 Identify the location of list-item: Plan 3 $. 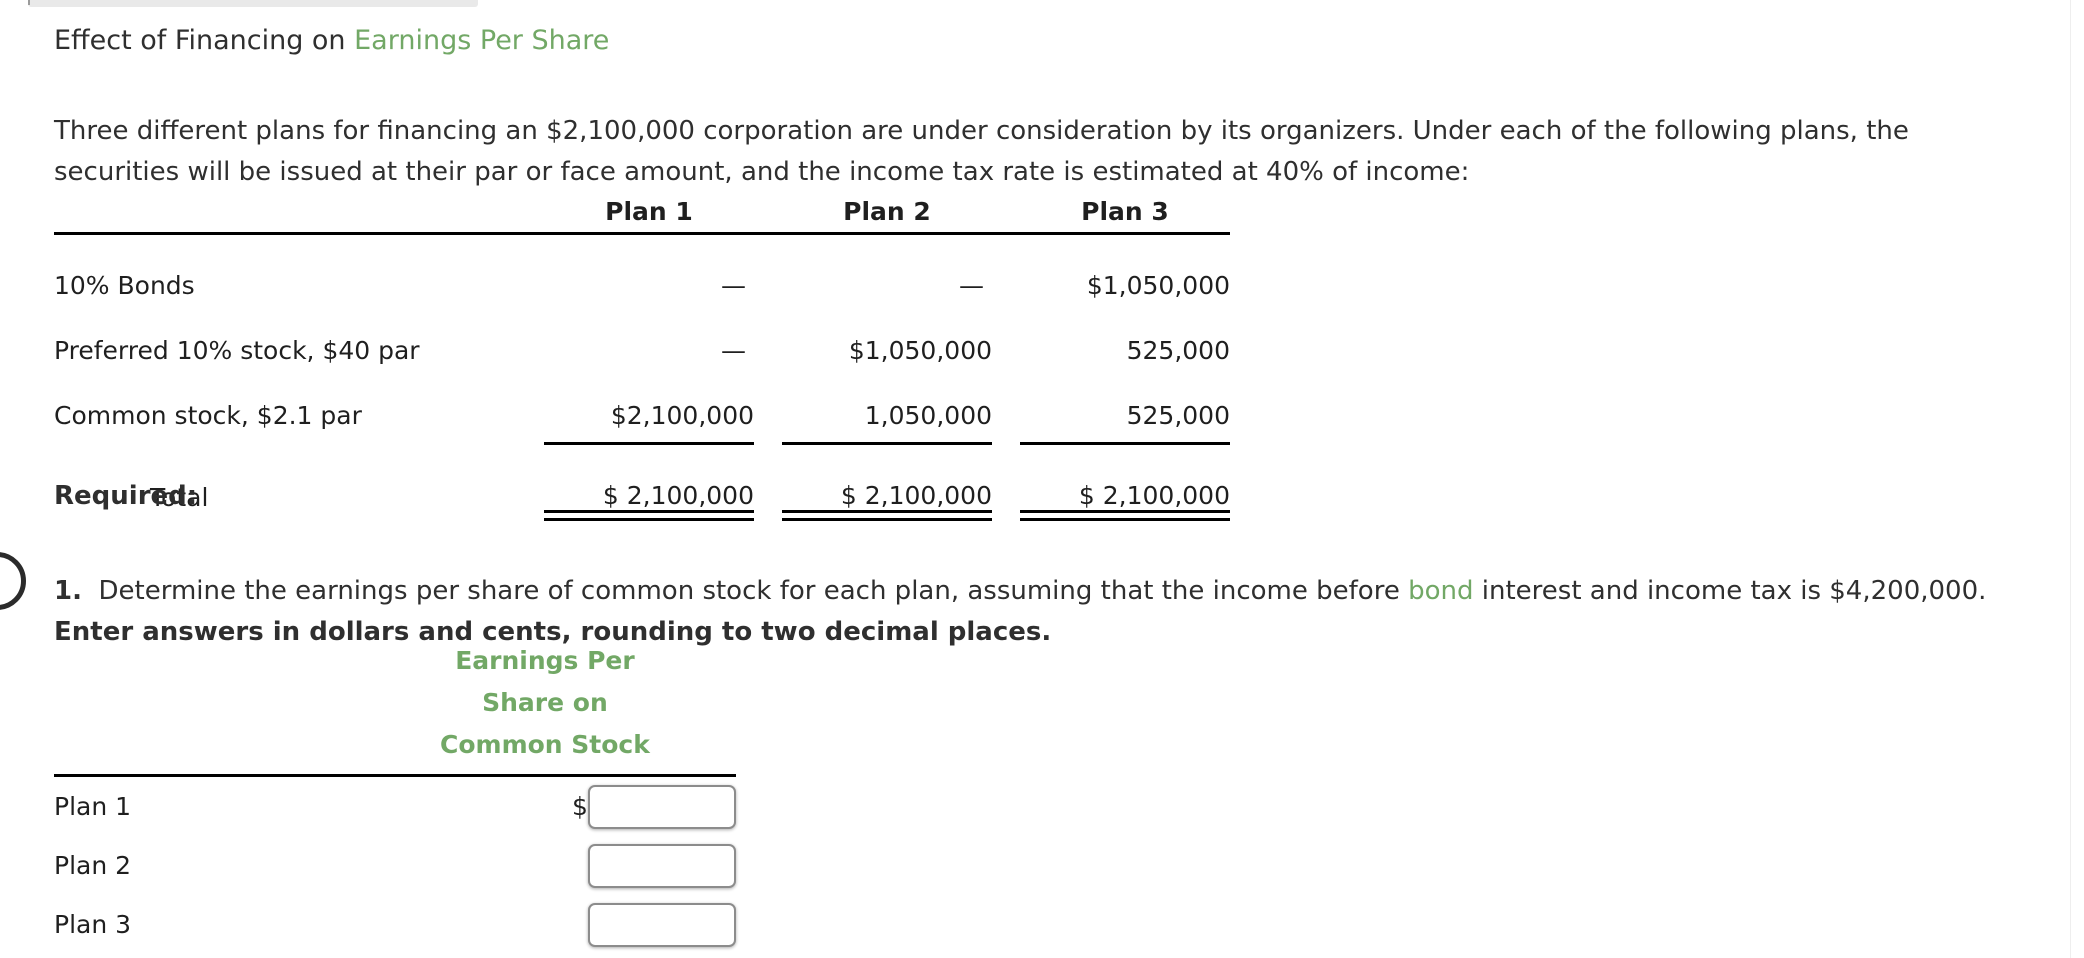
(395, 924).